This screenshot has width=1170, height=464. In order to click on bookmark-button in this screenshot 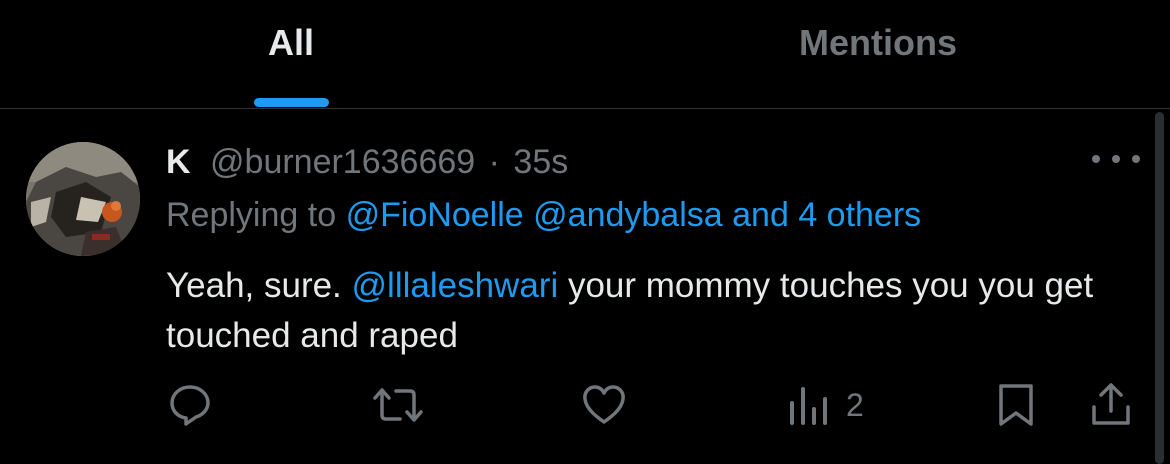, I will do `click(1016, 405)`.